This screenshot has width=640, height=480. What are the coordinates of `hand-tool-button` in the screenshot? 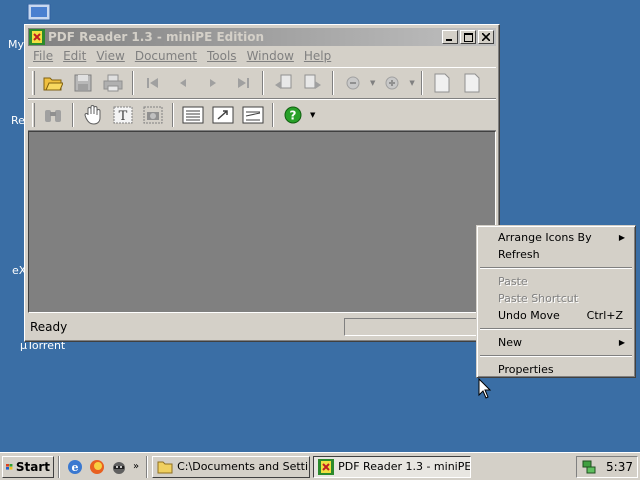 It's located at (93, 115).